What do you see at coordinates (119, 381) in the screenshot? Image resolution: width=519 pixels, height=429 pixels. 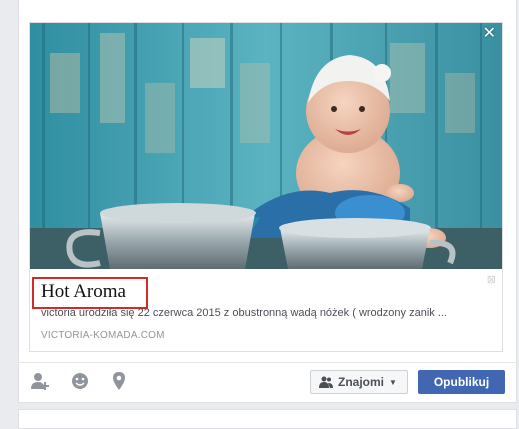 I see `location-icon` at bounding box center [119, 381].